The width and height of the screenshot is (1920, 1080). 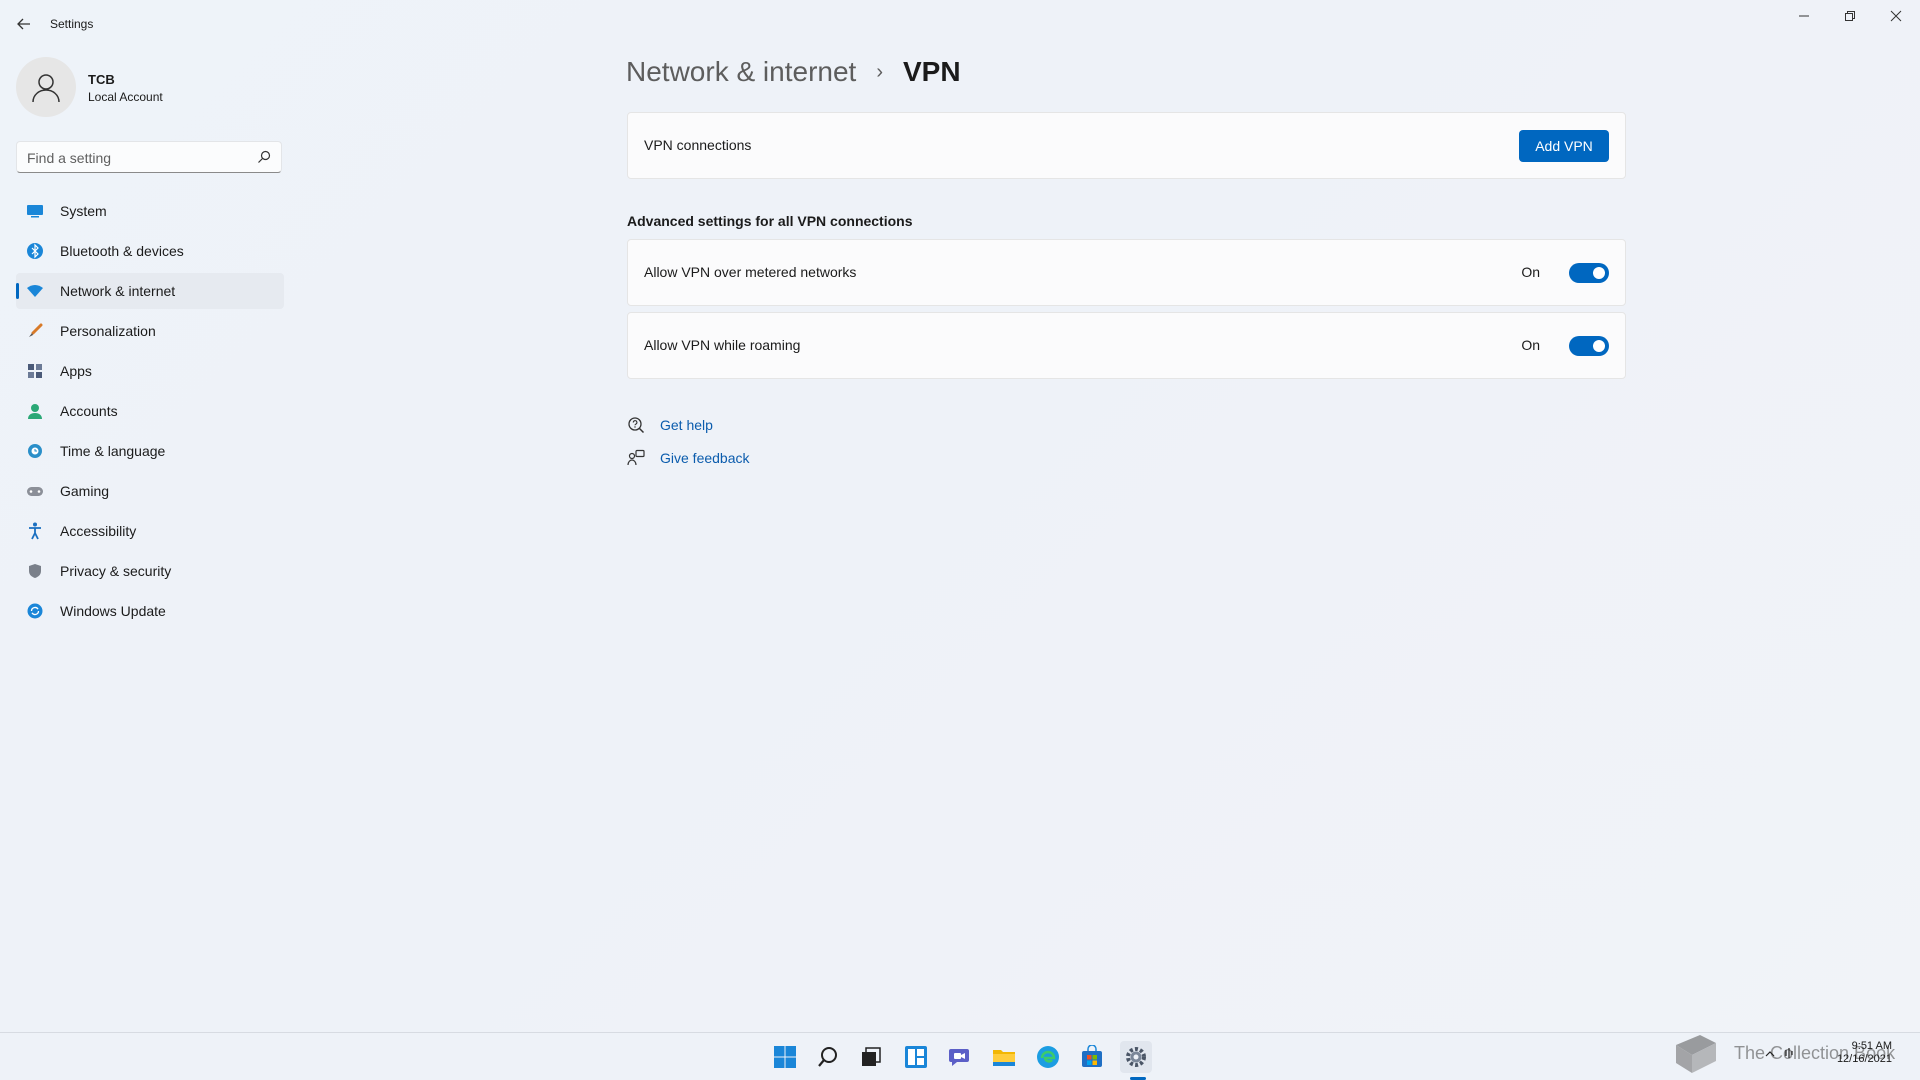 I want to click on search-box, so click(x=149, y=157).